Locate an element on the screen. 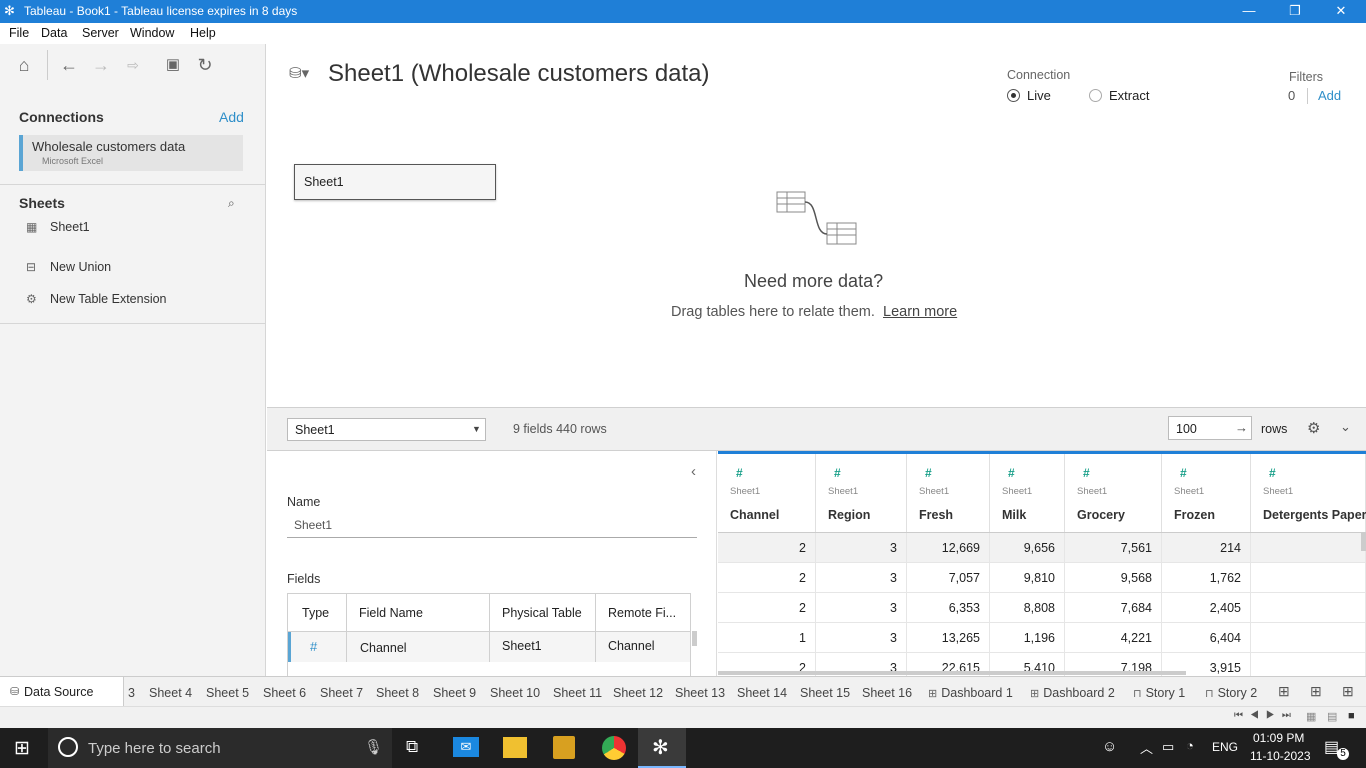 This screenshot has height=768, width=1366. new-table-extension-item: ⚙ New Table Extension is located at coordinates (96, 299).